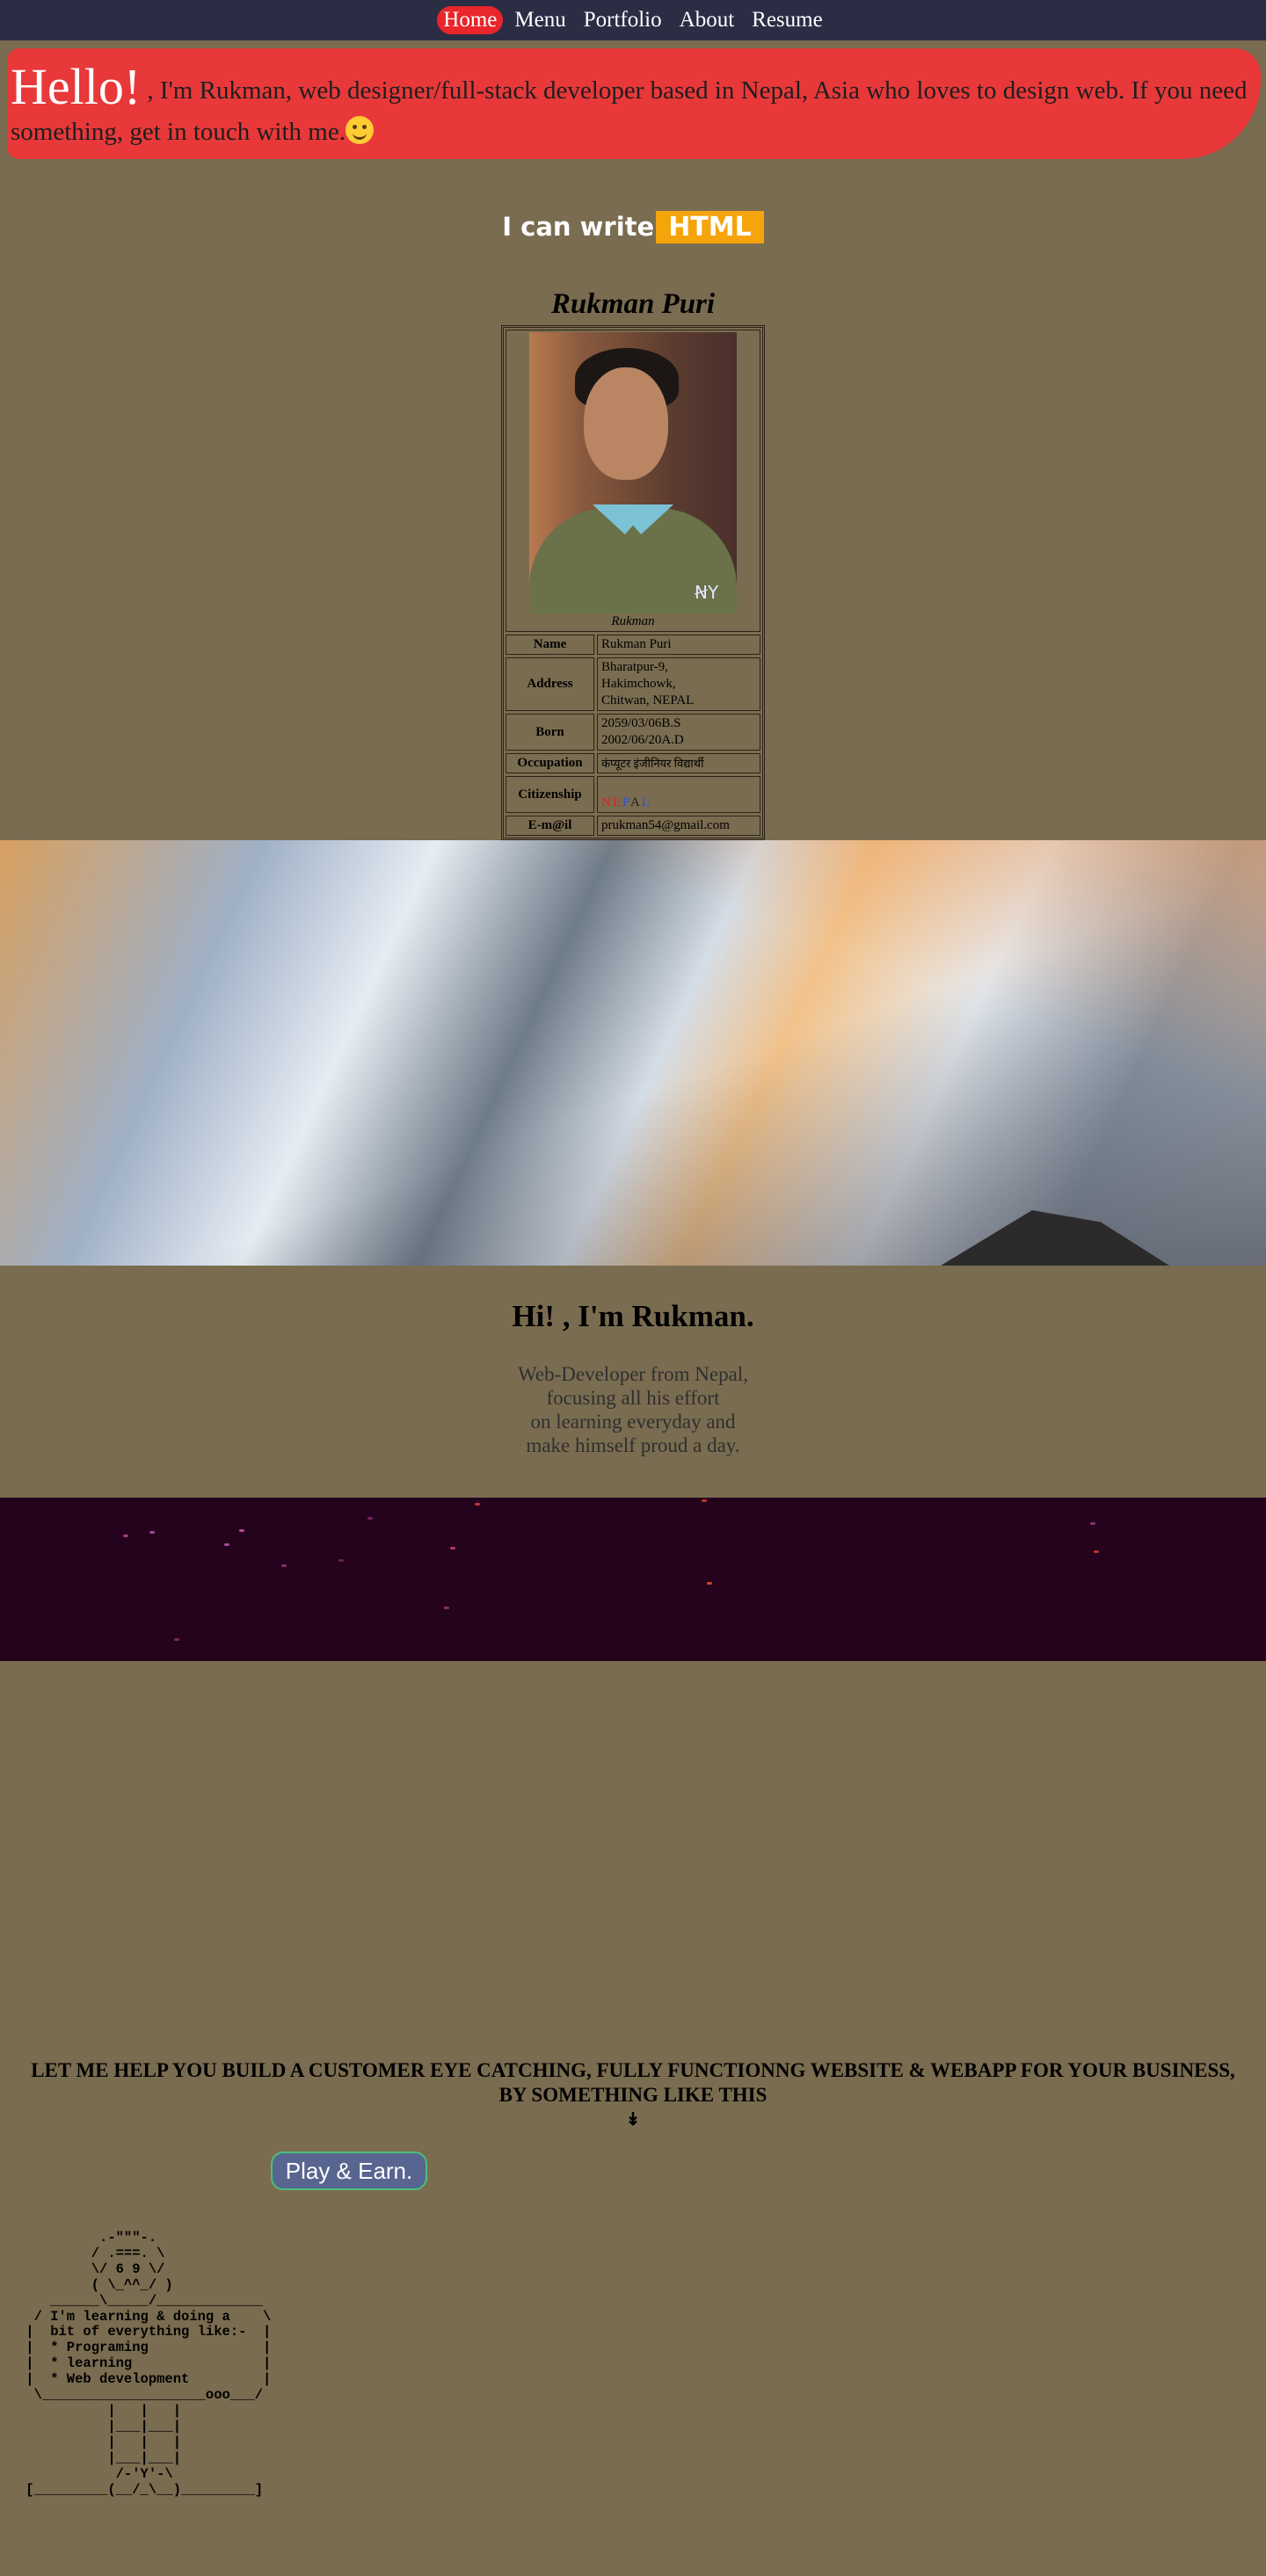 The height and width of the screenshot is (2576, 1266). I want to click on top-nav: Home Menu Portfolio About Resume, so click(633, 20).